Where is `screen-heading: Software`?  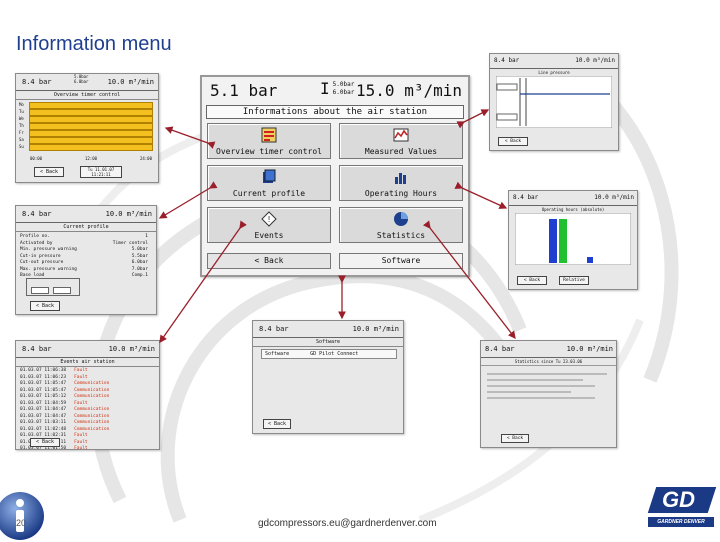
screen-heading: Software is located at coordinates (328, 342).